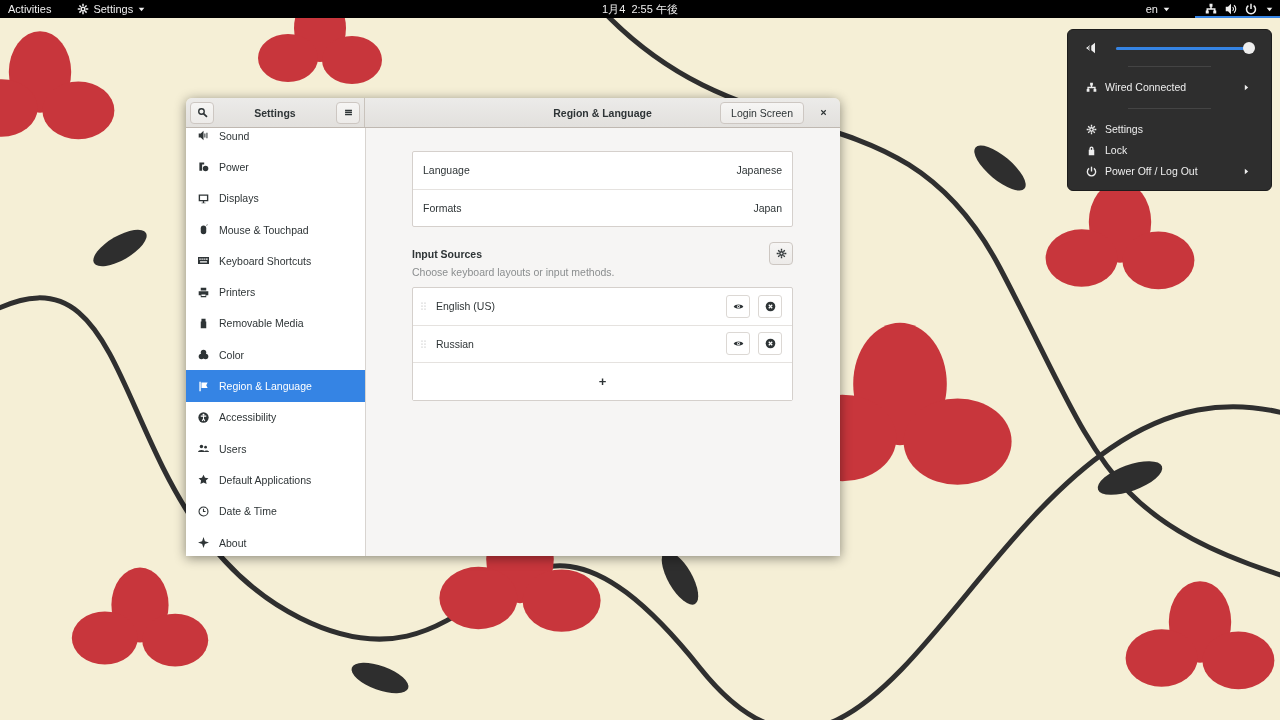  Describe the element at coordinates (203, 480) in the screenshot. I see `star-icon` at that location.